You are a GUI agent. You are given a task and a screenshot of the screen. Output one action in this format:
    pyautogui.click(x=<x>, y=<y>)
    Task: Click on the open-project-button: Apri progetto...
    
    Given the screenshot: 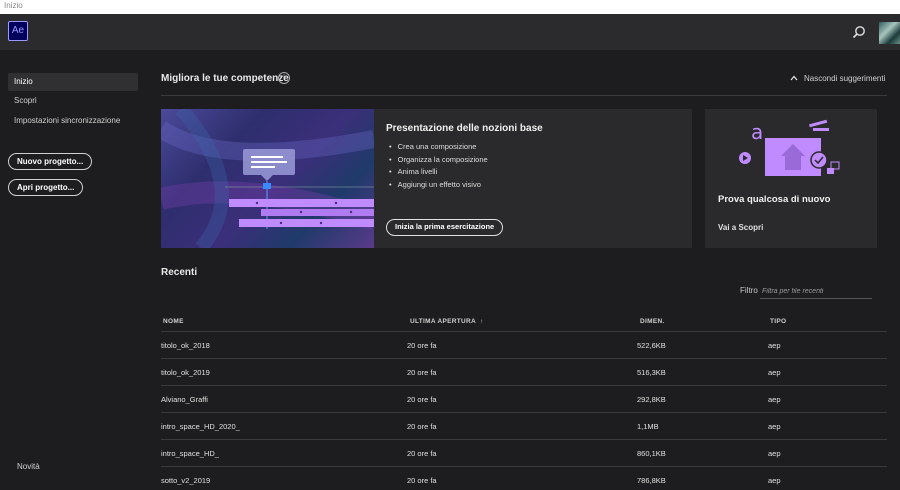 What is the action you would take?
    pyautogui.click(x=46, y=187)
    